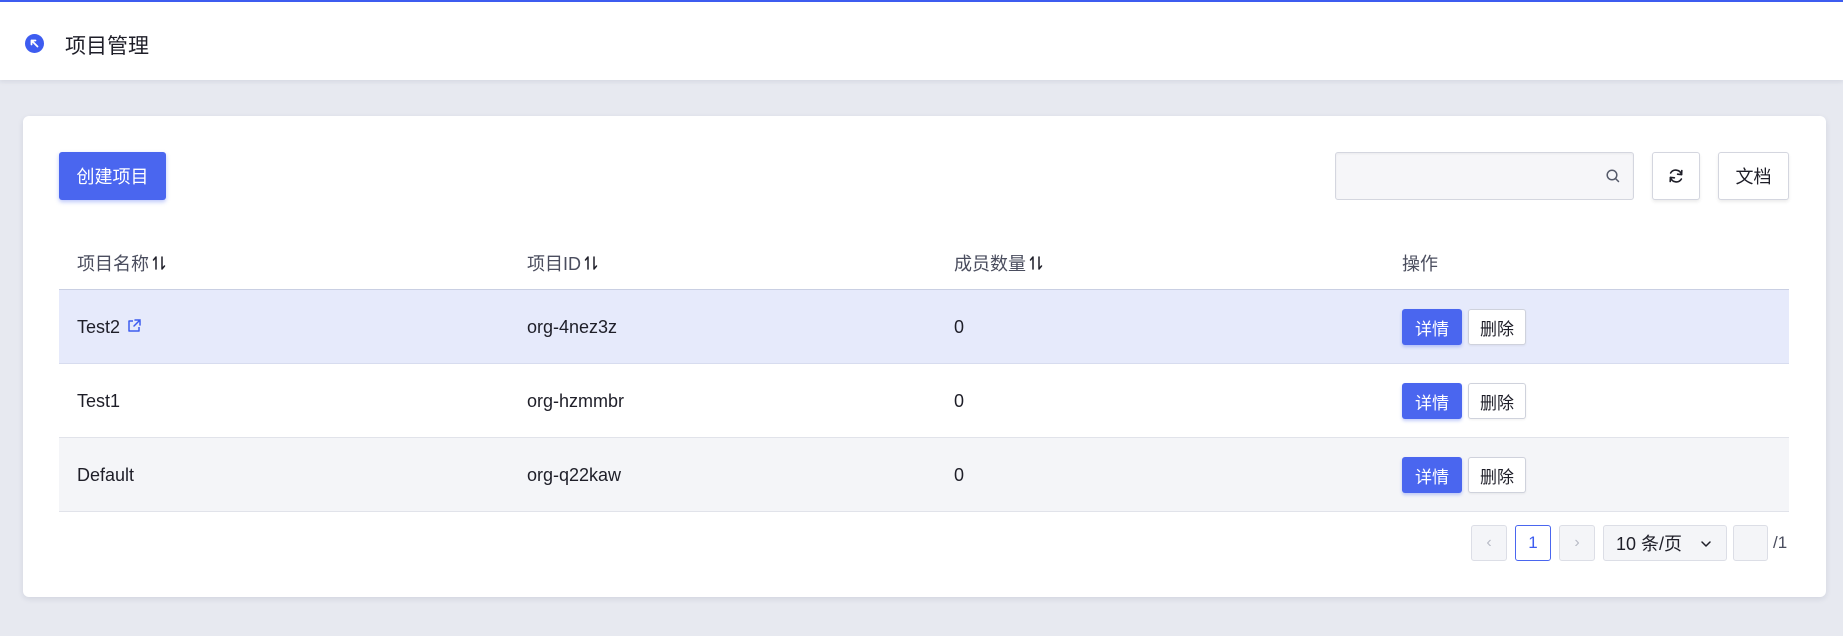 Image resolution: width=1843 pixels, height=636 pixels. I want to click on prev-page-button: ‹, so click(1489, 543).